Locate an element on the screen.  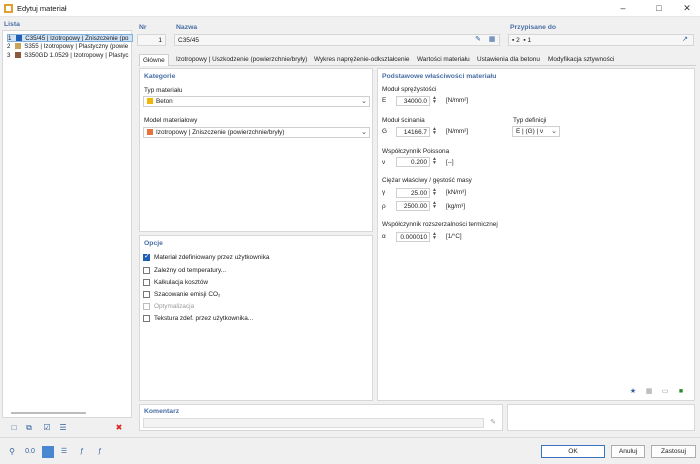
checkbox-disabled is located at coordinates (146, 306).